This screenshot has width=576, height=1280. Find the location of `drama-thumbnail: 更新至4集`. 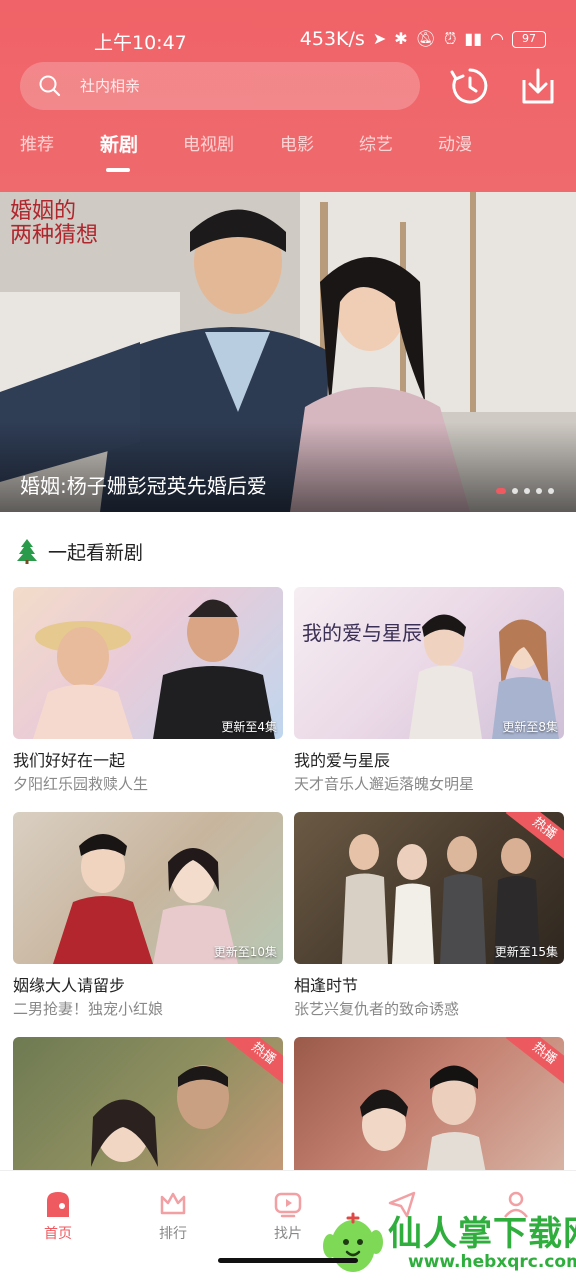

drama-thumbnail: 更新至4集 is located at coordinates (148, 663).